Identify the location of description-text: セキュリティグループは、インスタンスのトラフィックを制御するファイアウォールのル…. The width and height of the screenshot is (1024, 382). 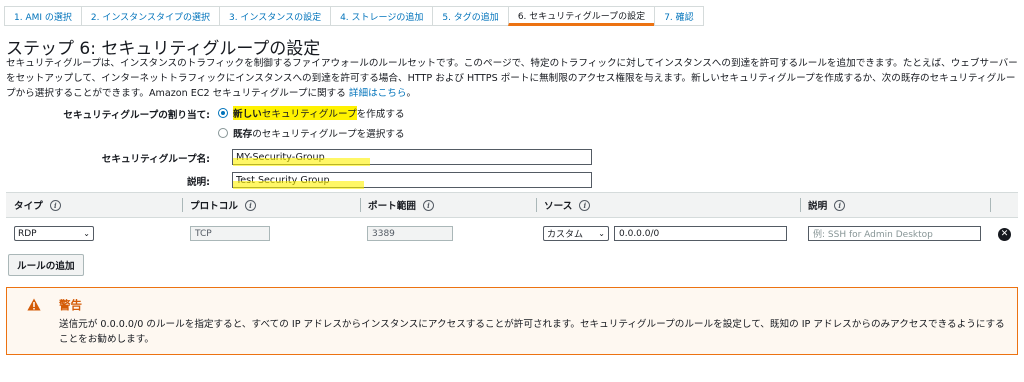
(512, 78).